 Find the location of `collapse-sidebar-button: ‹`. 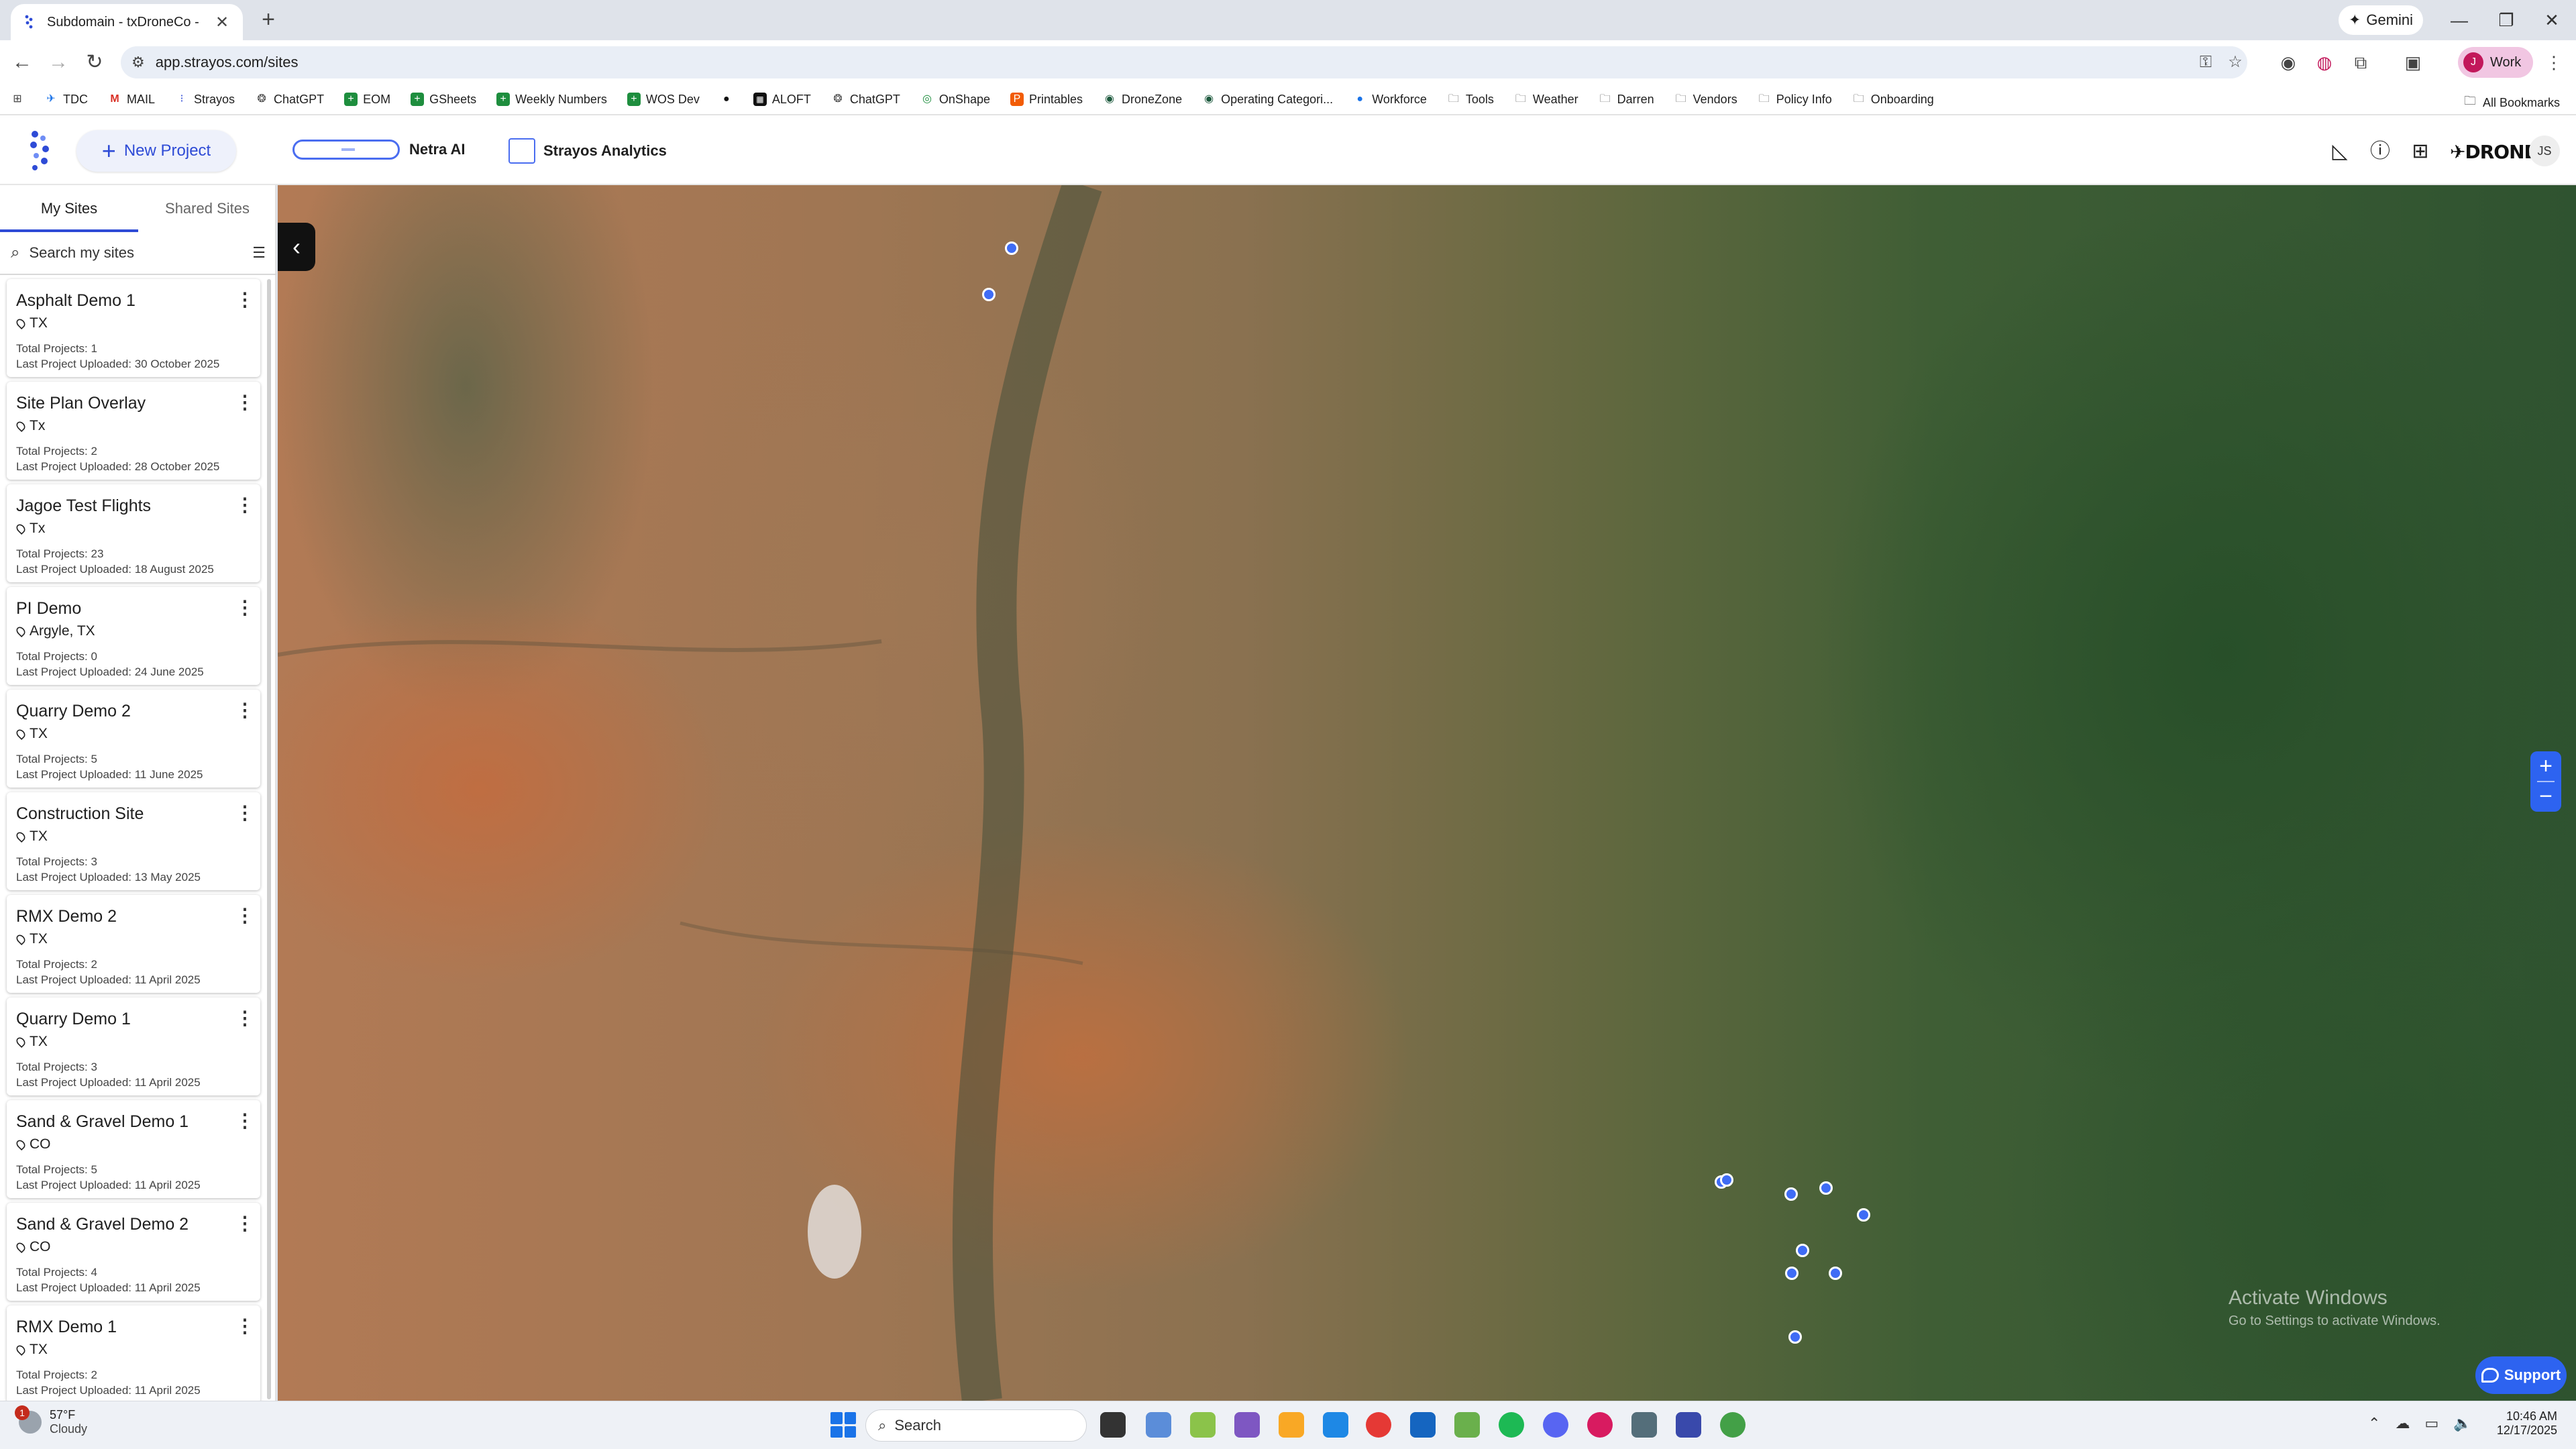

collapse-sidebar-button: ‹ is located at coordinates (296, 247).